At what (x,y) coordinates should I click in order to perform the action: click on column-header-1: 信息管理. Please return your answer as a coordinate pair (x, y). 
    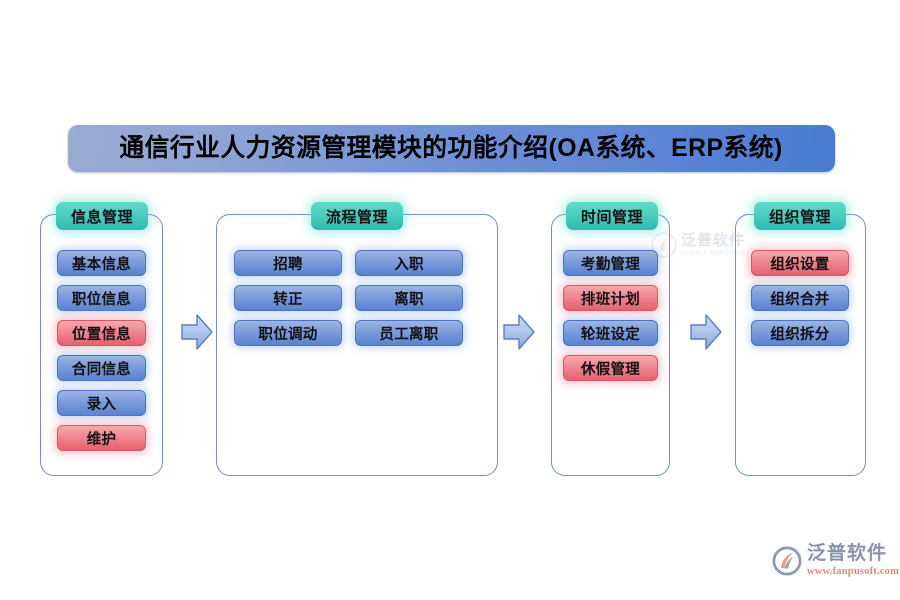
    Looking at the image, I should click on (102, 216).